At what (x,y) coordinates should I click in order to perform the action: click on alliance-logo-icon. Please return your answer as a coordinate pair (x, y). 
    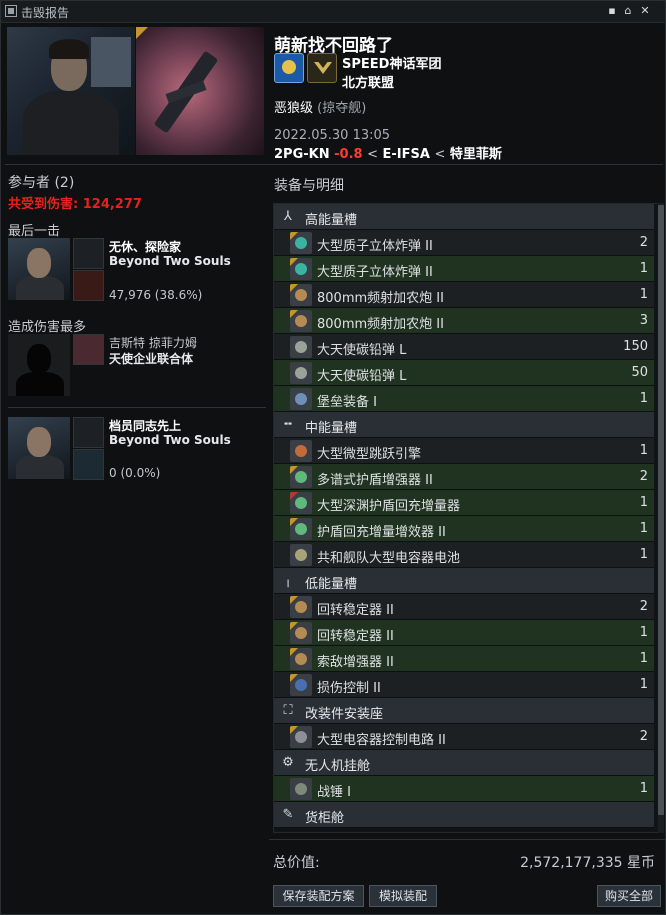
    Looking at the image, I should click on (322, 68).